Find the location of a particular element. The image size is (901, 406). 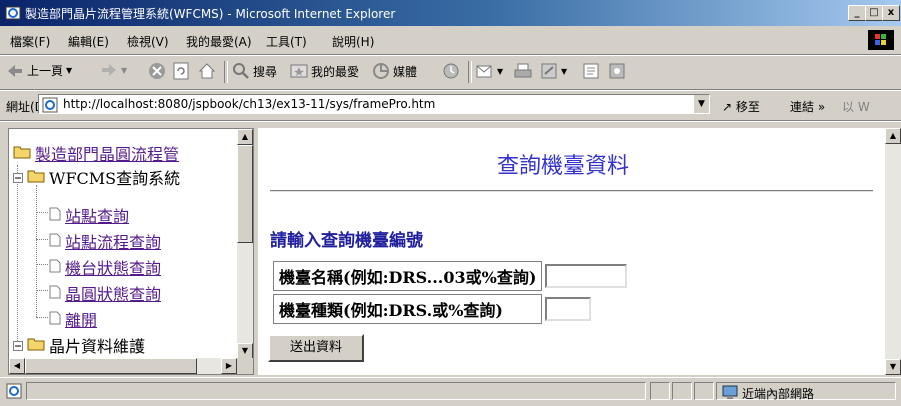

menu-file: 檔案(F) is located at coordinates (30, 41).